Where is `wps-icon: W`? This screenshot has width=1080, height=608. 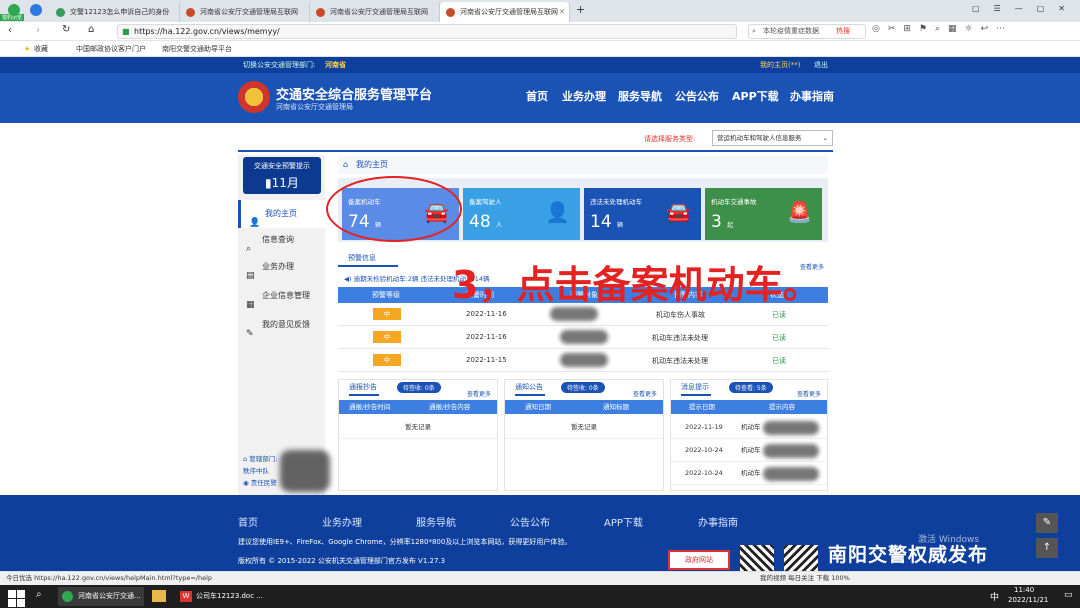
wps-icon: W is located at coordinates (186, 596).